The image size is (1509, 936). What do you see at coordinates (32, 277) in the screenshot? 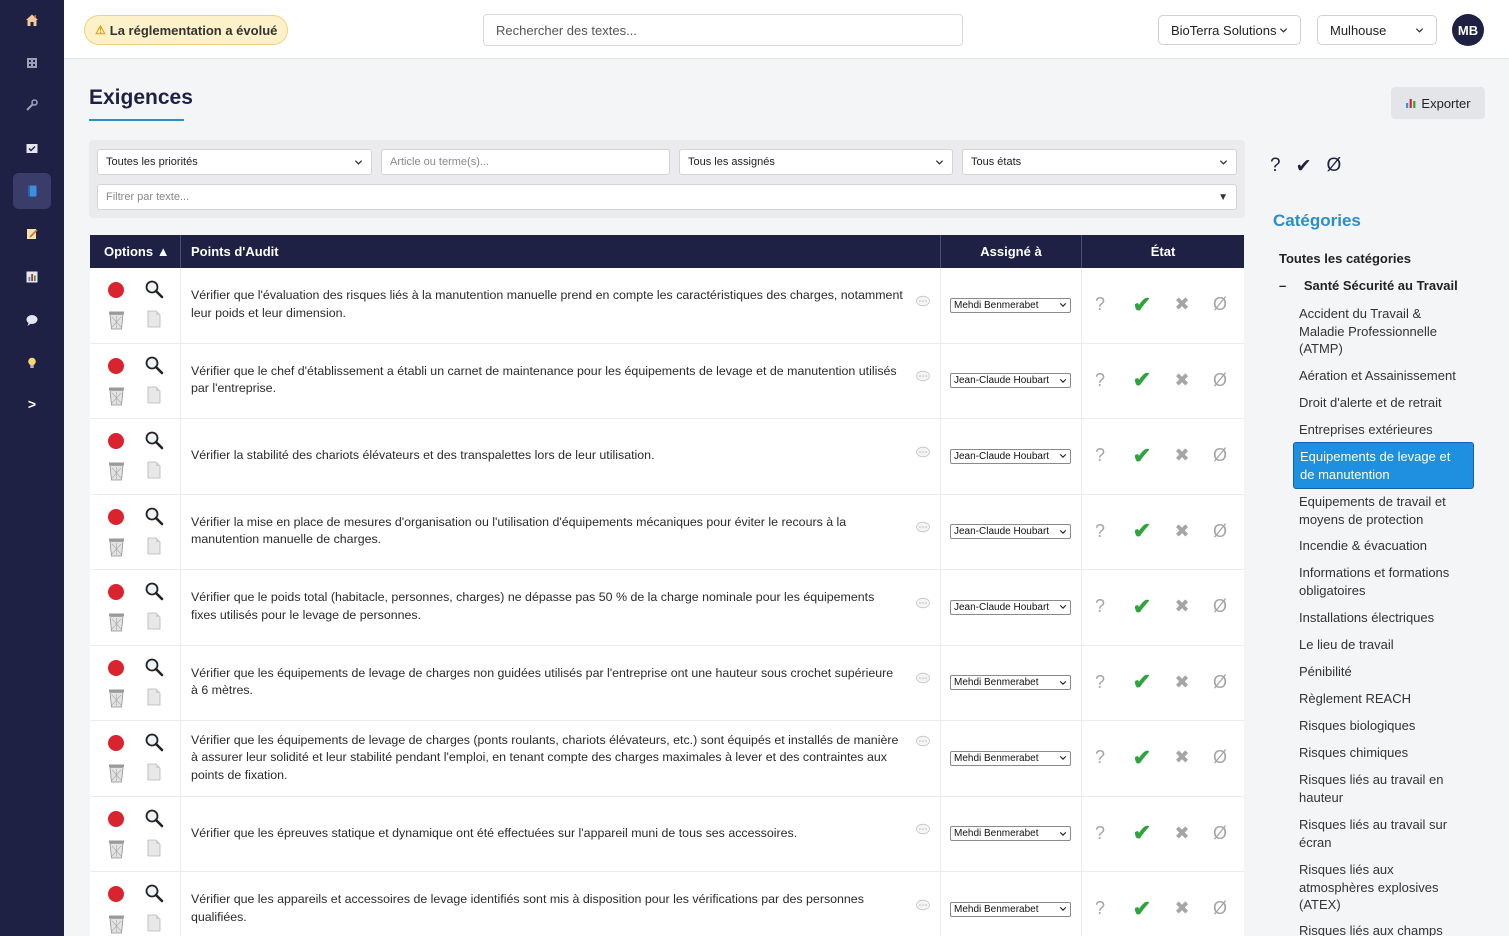
I see `chart-icon` at bounding box center [32, 277].